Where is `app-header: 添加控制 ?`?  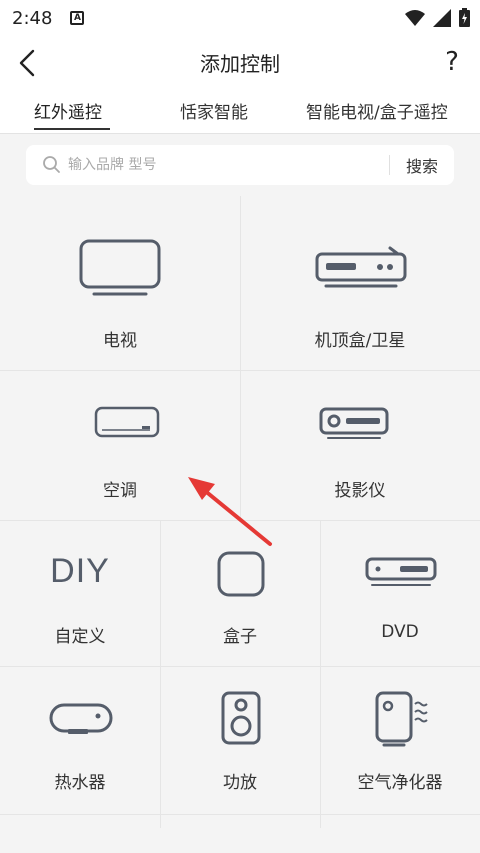 app-header: 添加控制 ? is located at coordinates (240, 63).